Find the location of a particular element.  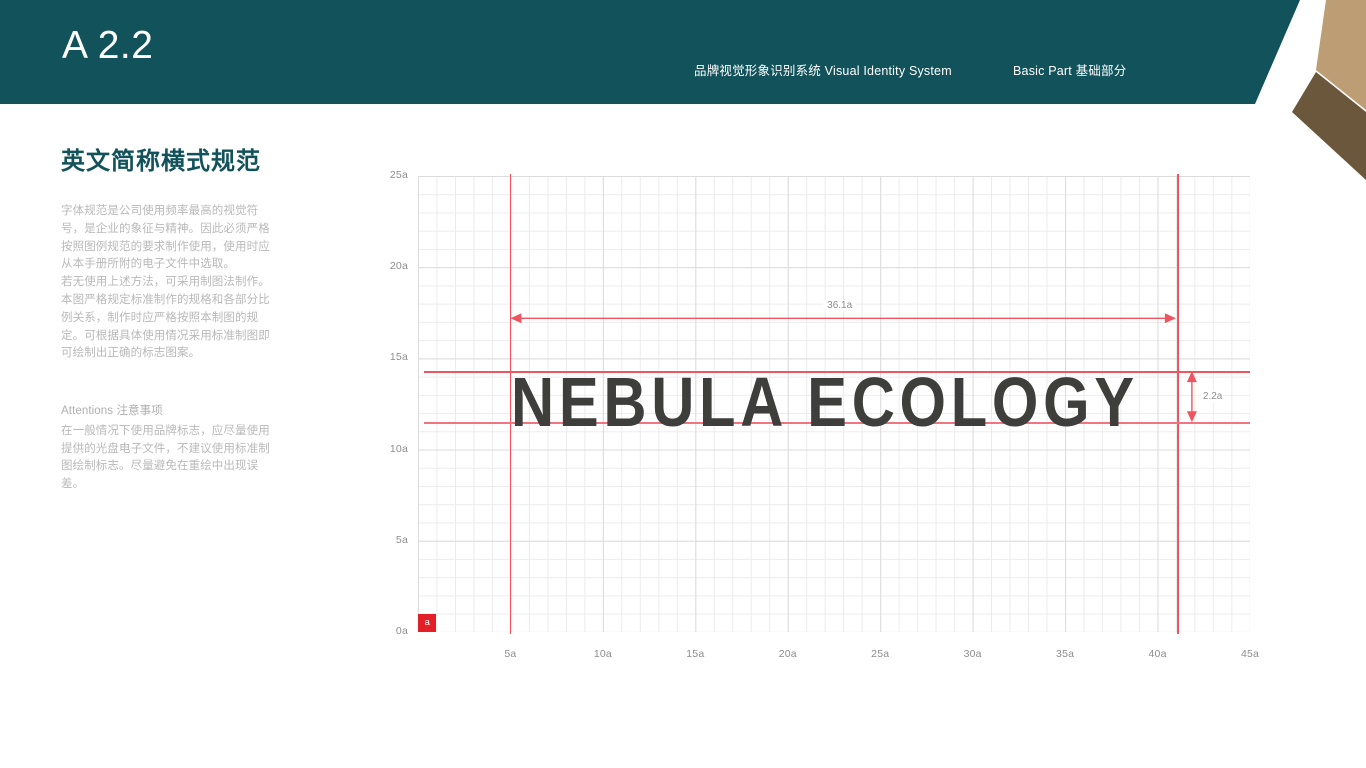

header-system-title: 品牌视觉形象识别系统 Visual Identity System is located at coordinates (823, 71).